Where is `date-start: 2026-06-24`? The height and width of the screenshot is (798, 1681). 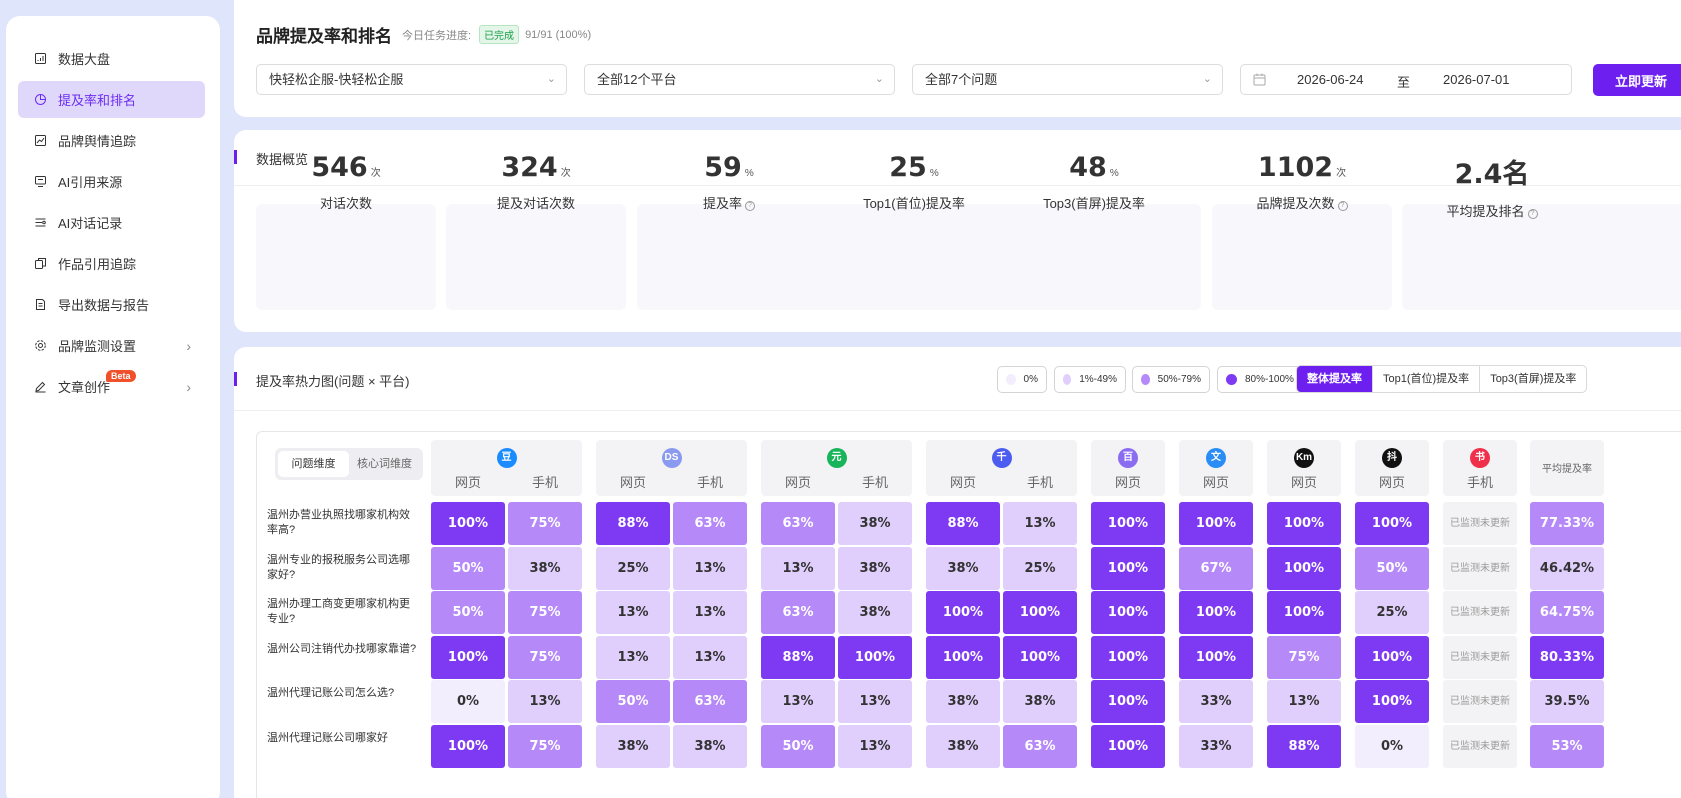
date-start: 2026-06-24 is located at coordinates (1330, 79).